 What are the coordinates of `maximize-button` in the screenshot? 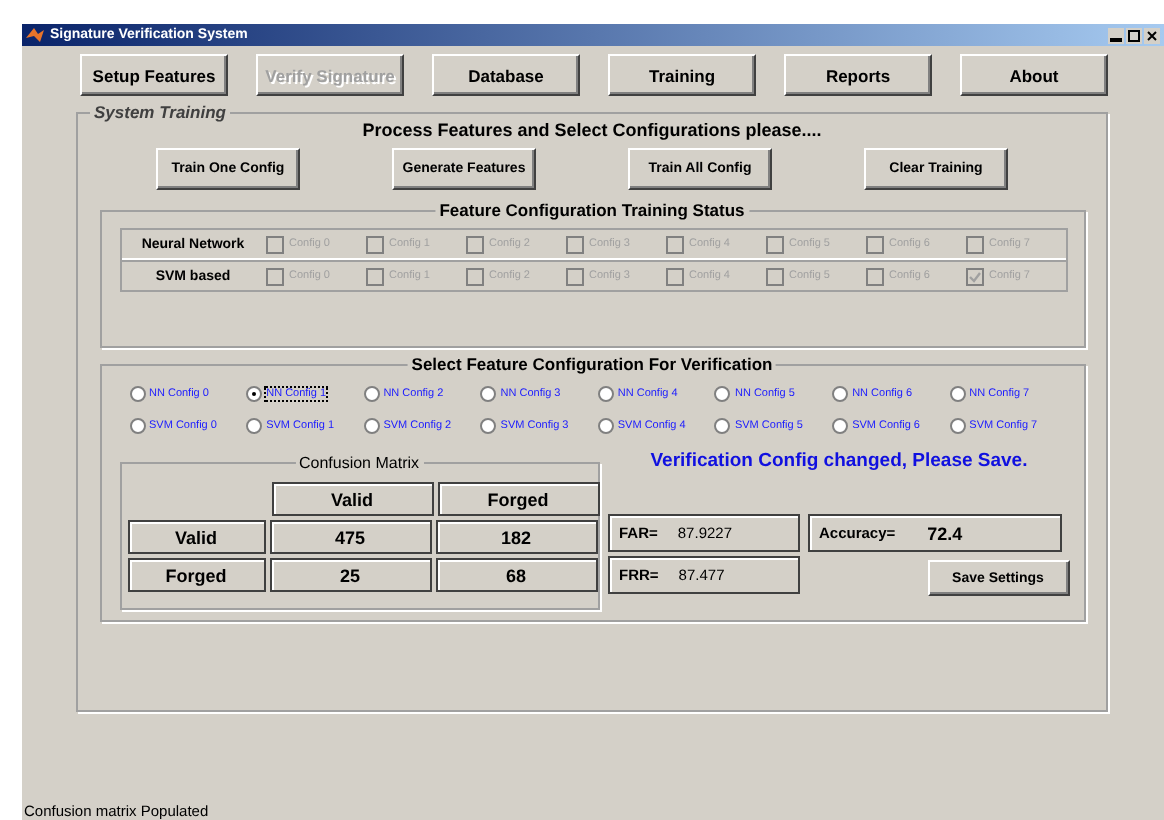 It's located at (1134, 35).